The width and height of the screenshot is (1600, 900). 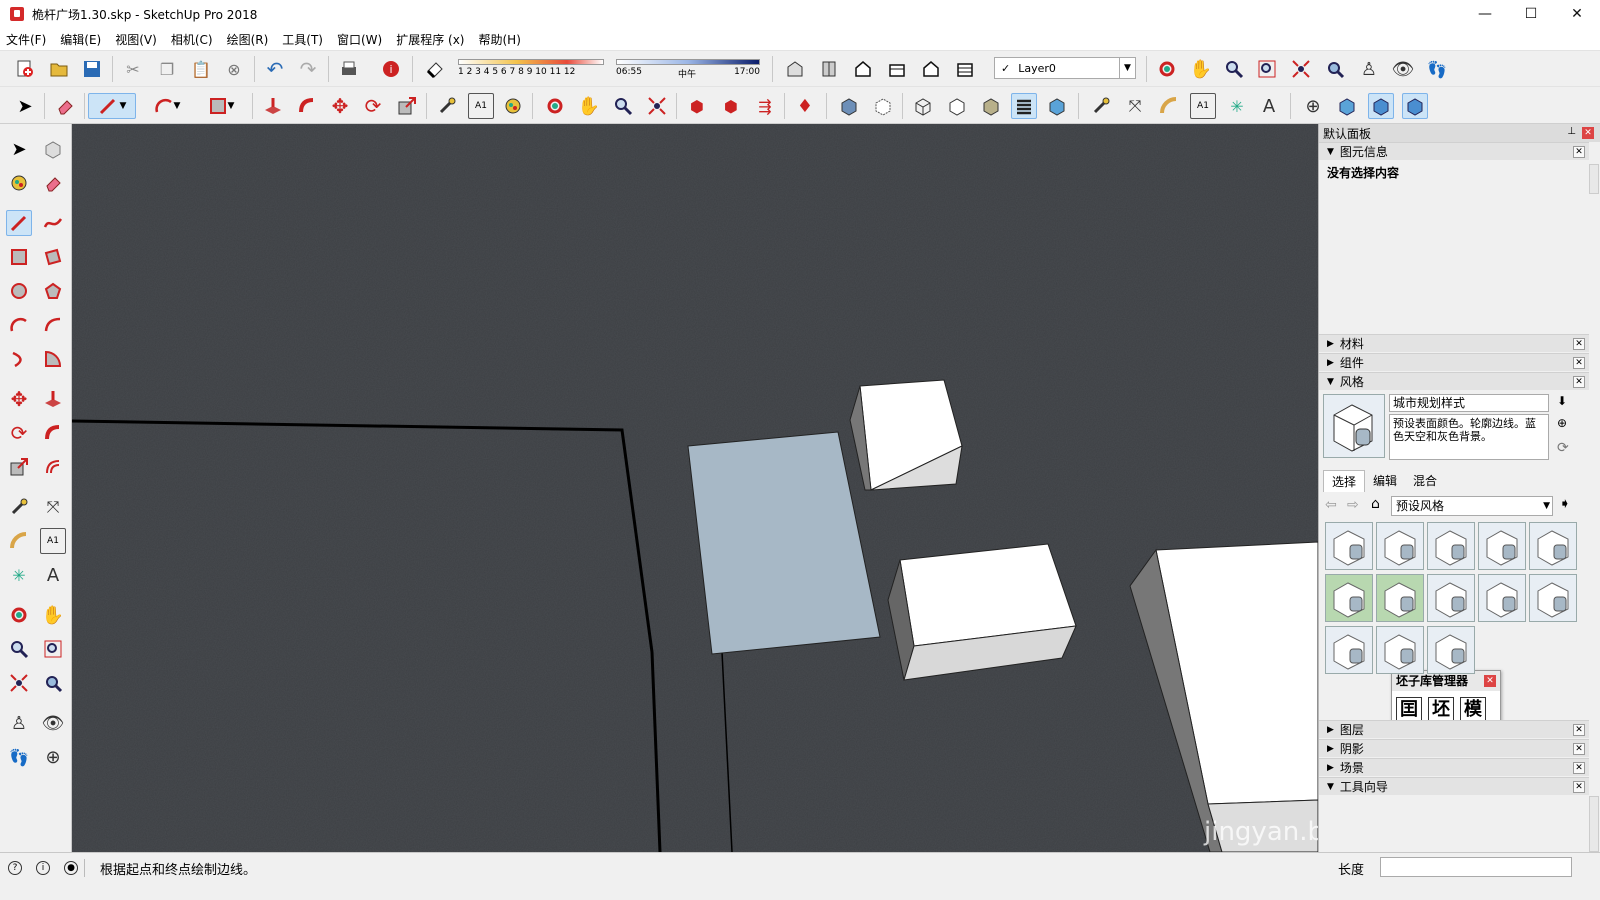 I want to click on info-icon: i, so click(x=43, y=868).